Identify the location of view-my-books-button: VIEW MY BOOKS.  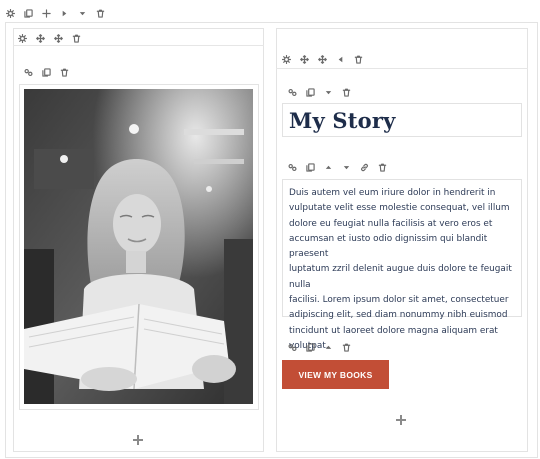
(335, 374).